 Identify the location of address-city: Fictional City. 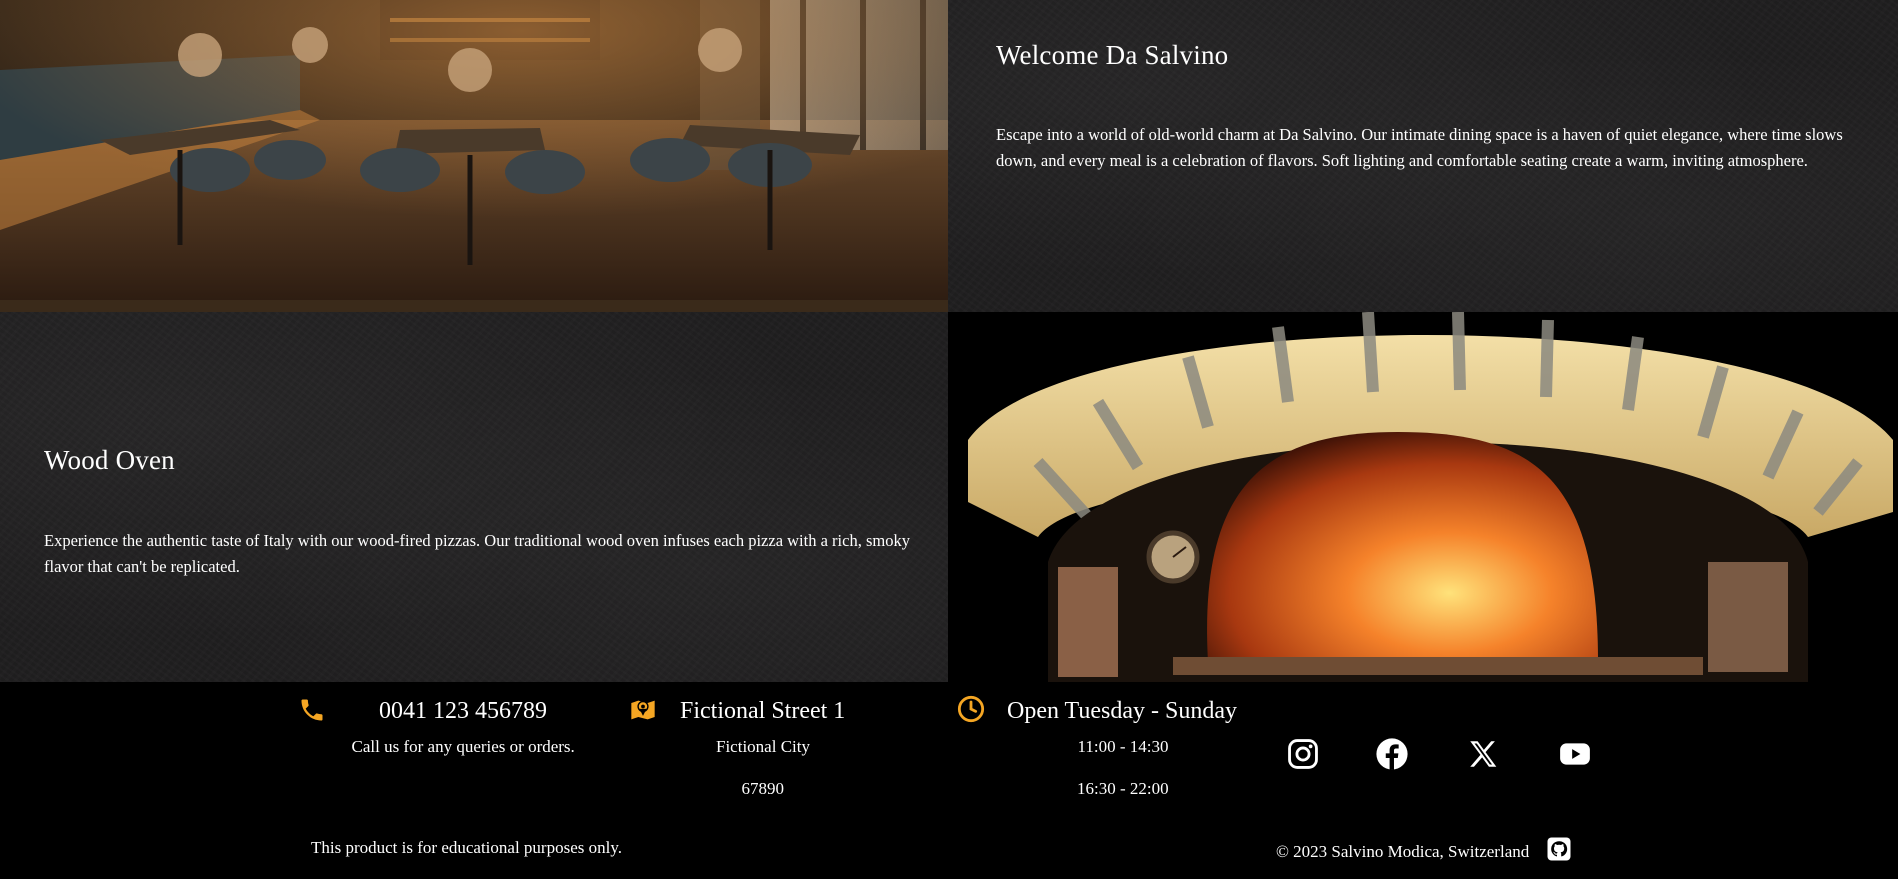
(763, 746).